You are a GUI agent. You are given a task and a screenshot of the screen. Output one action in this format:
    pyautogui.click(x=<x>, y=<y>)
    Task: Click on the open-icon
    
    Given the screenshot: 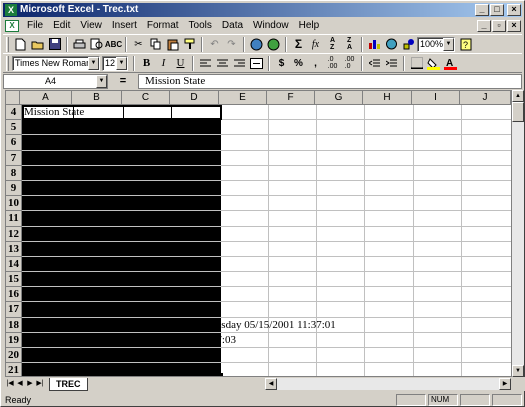 What is the action you would take?
    pyautogui.click(x=37, y=44)
    